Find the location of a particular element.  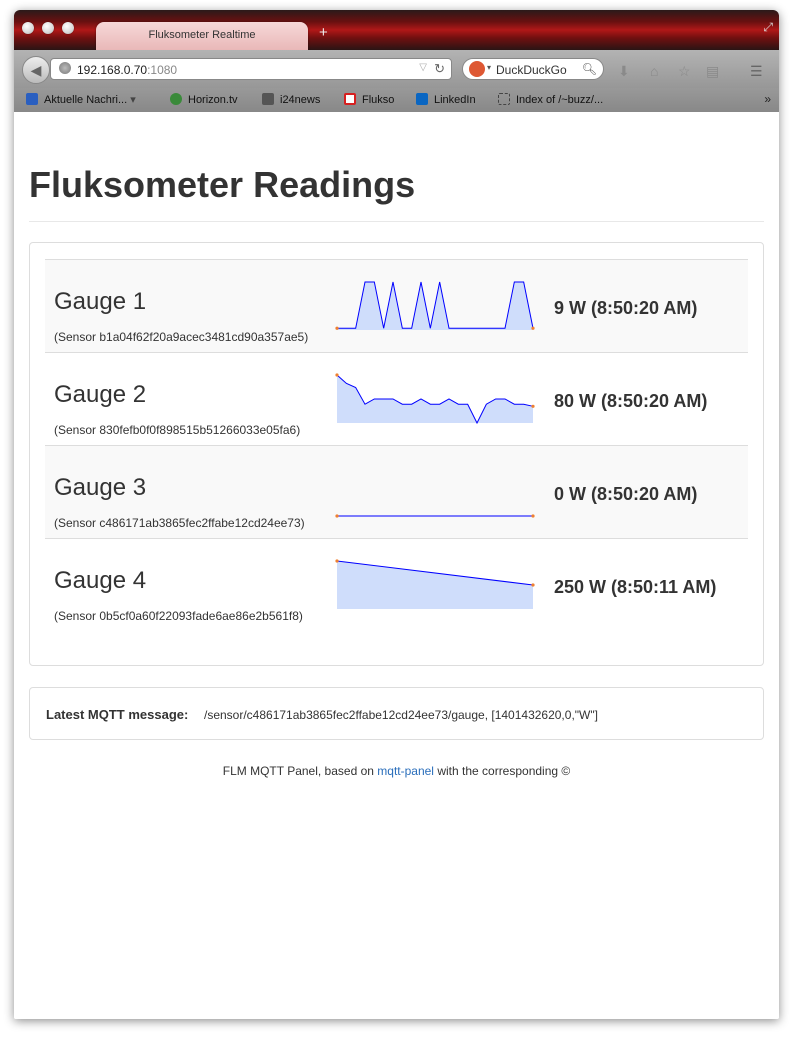

fullscreen-icon: ⤢ is located at coordinates (768, 27).